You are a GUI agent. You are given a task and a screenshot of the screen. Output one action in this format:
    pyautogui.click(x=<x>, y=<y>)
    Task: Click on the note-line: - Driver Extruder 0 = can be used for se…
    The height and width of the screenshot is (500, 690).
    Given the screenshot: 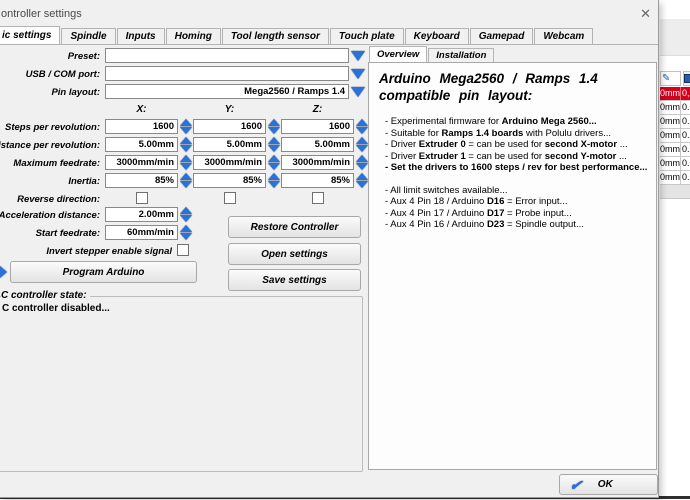 What is the action you would take?
    pyautogui.click(x=506, y=144)
    